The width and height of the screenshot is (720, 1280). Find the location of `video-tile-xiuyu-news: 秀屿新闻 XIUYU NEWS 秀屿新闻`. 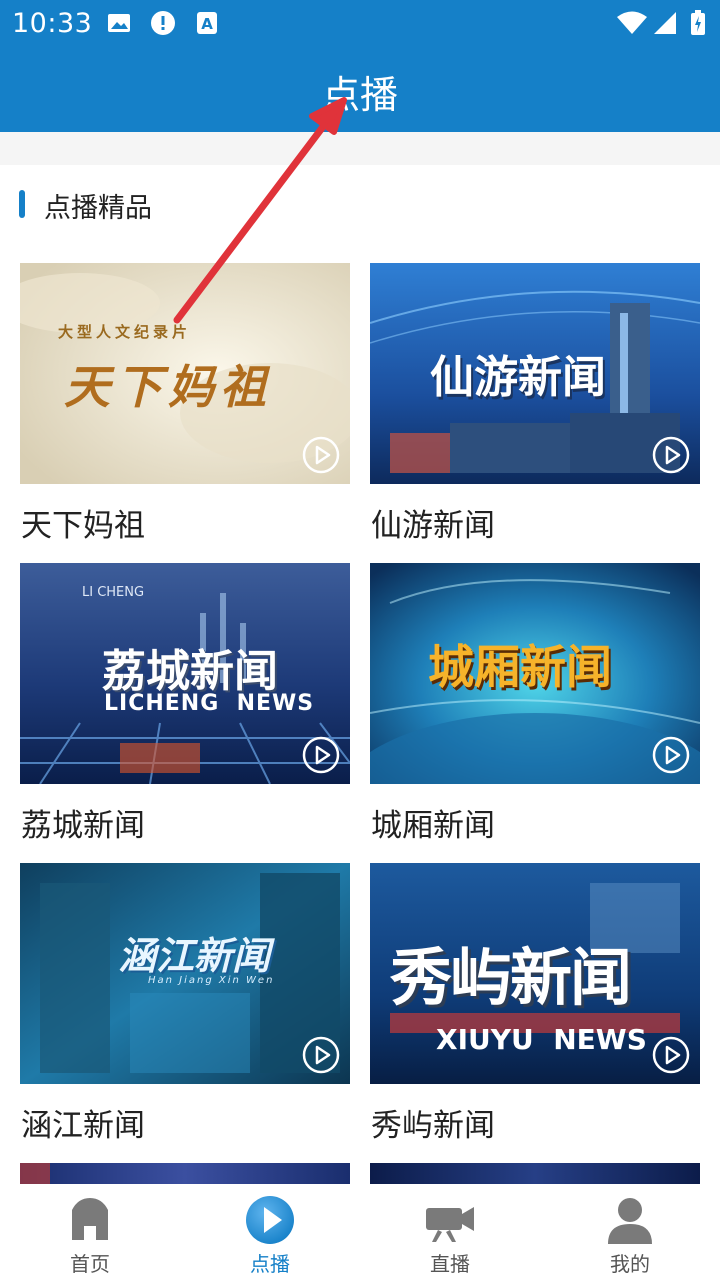

video-tile-xiuyu-news: 秀屿新闻 XIUYU NEWS 秀屿新闻 is located at coordinates (535, 1013).